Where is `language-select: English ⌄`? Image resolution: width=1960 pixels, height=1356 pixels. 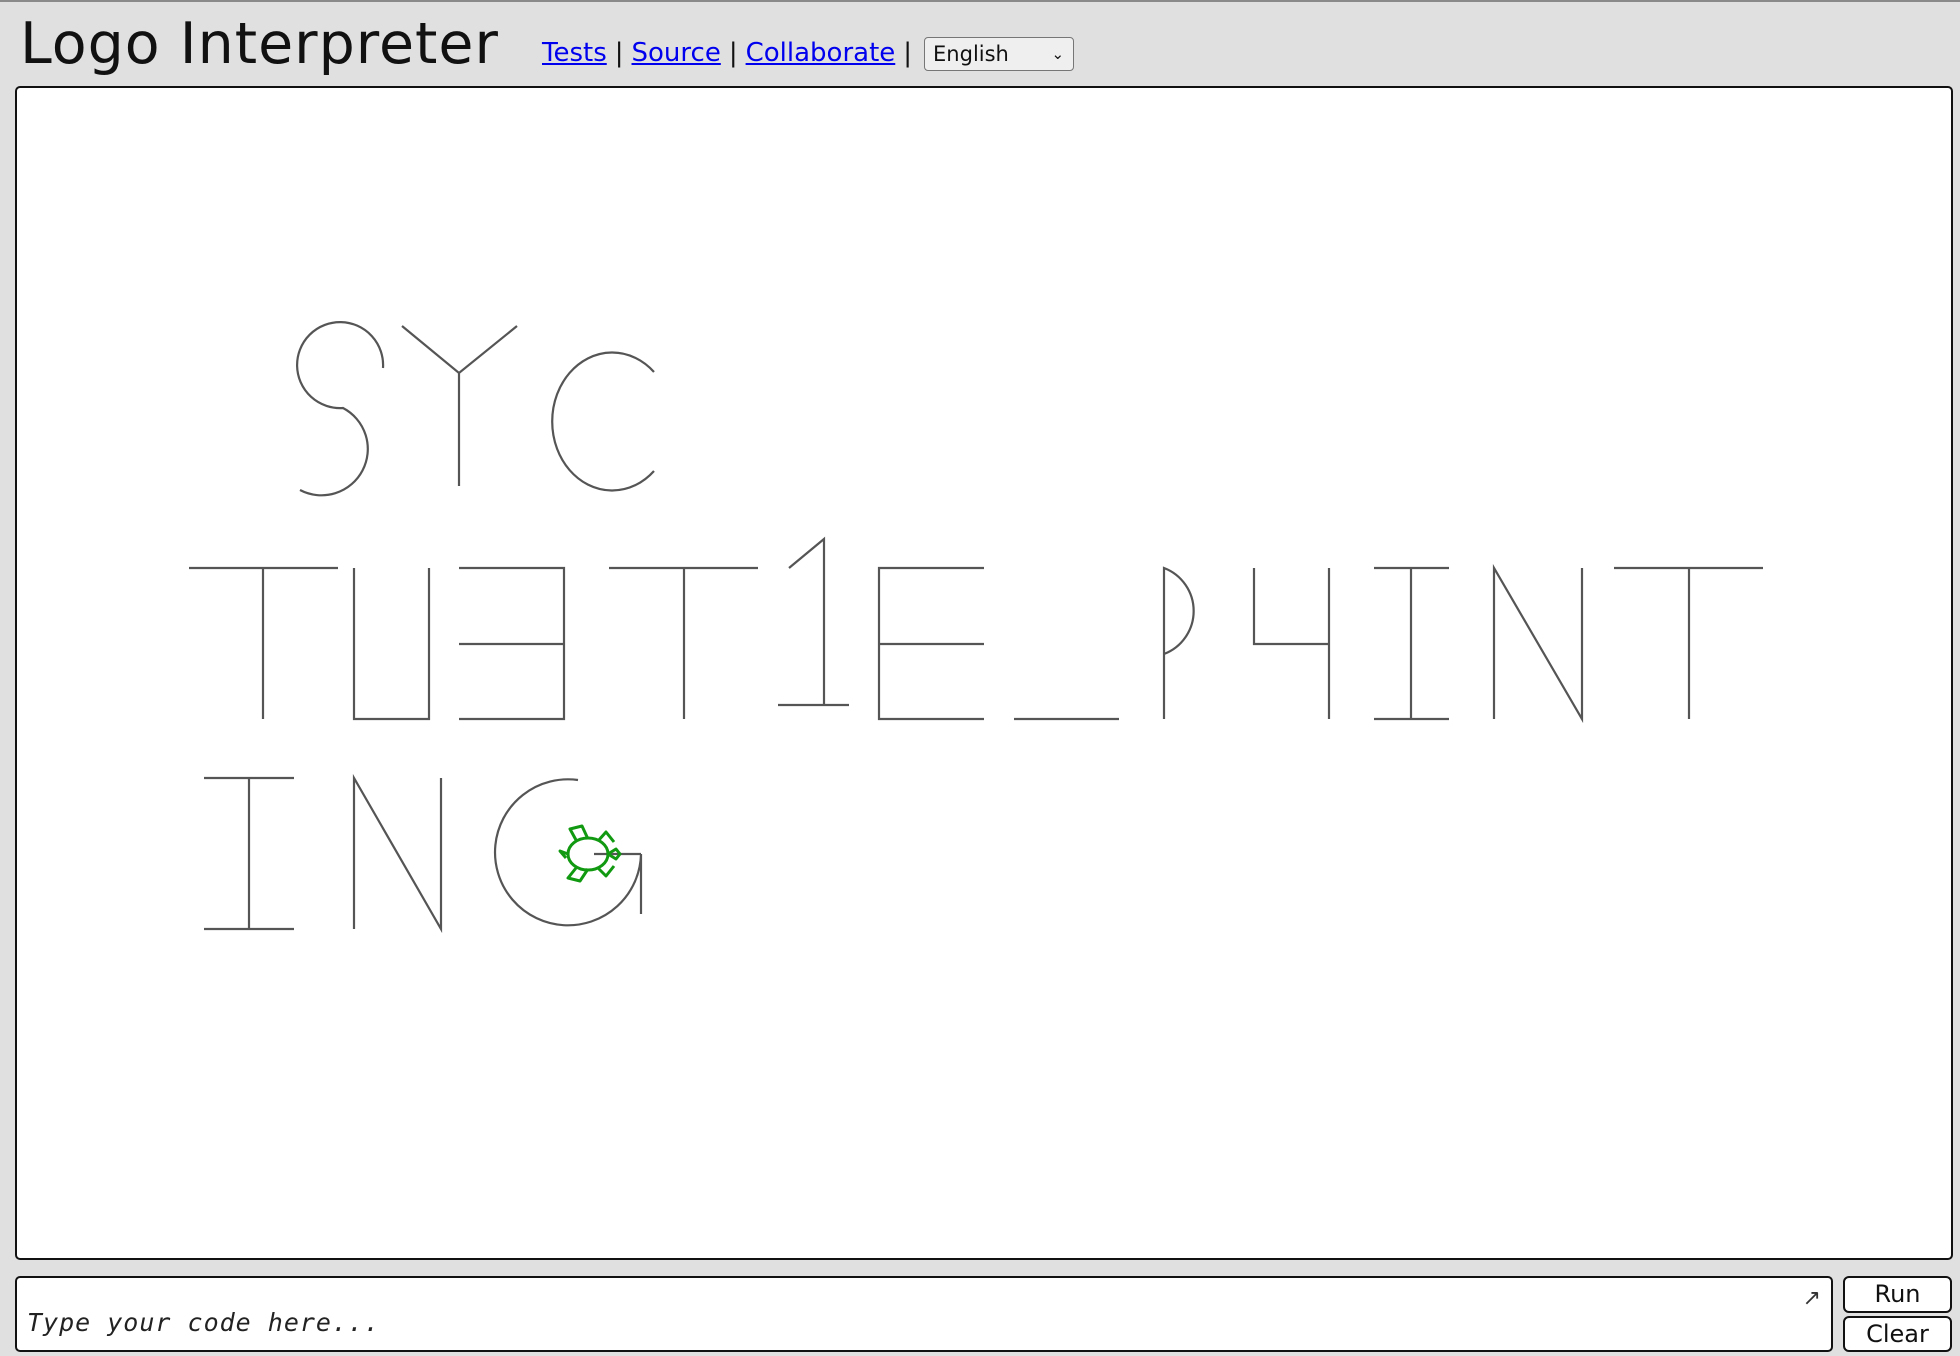
language-select: English ⌄ is located at coordinates (999, 53).